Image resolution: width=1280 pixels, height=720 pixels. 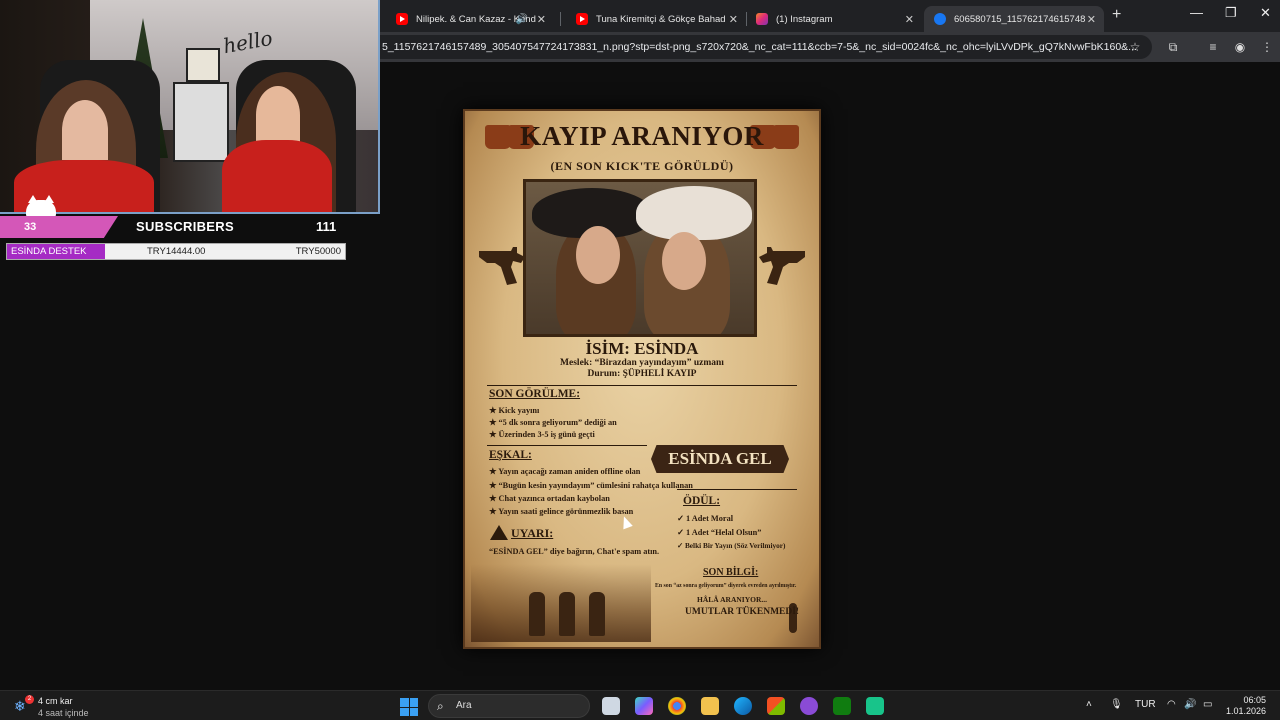 I want to click on instagram-icon, so click(x=762, y=19).